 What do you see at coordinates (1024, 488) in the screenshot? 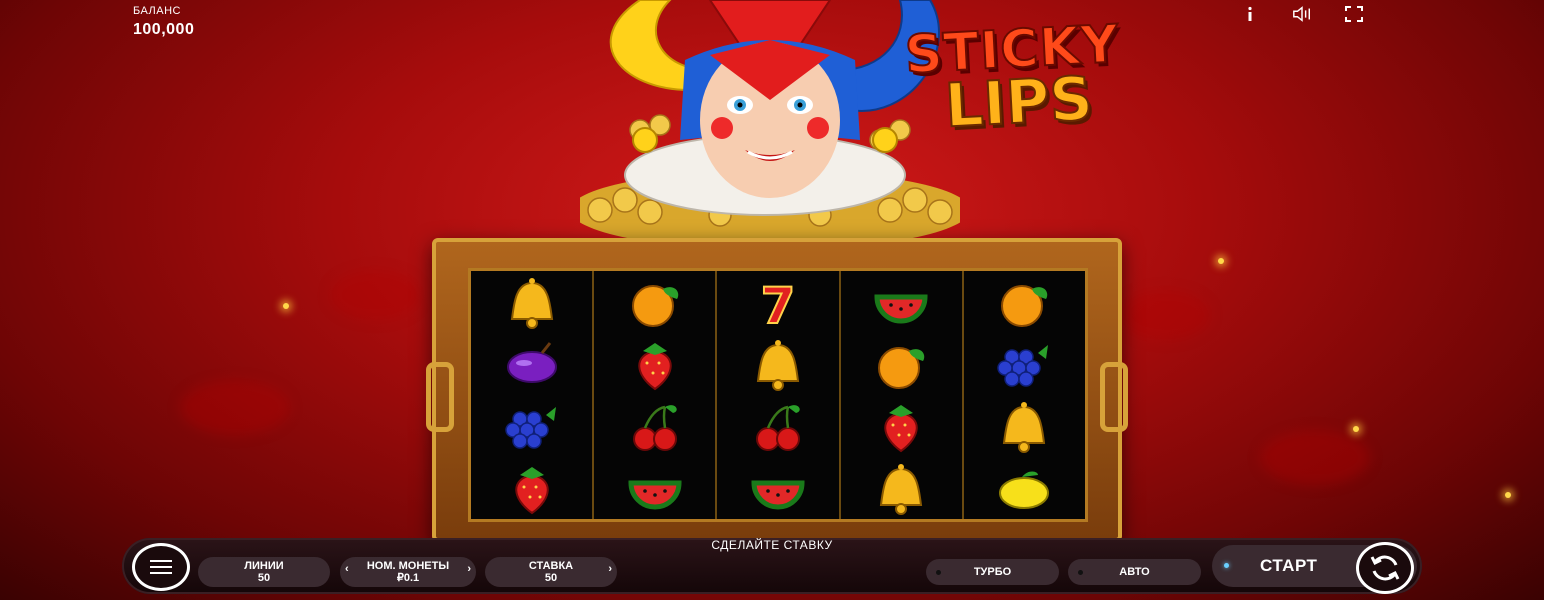
I see `lemon-symbol` at bounding box center [1024, 488].